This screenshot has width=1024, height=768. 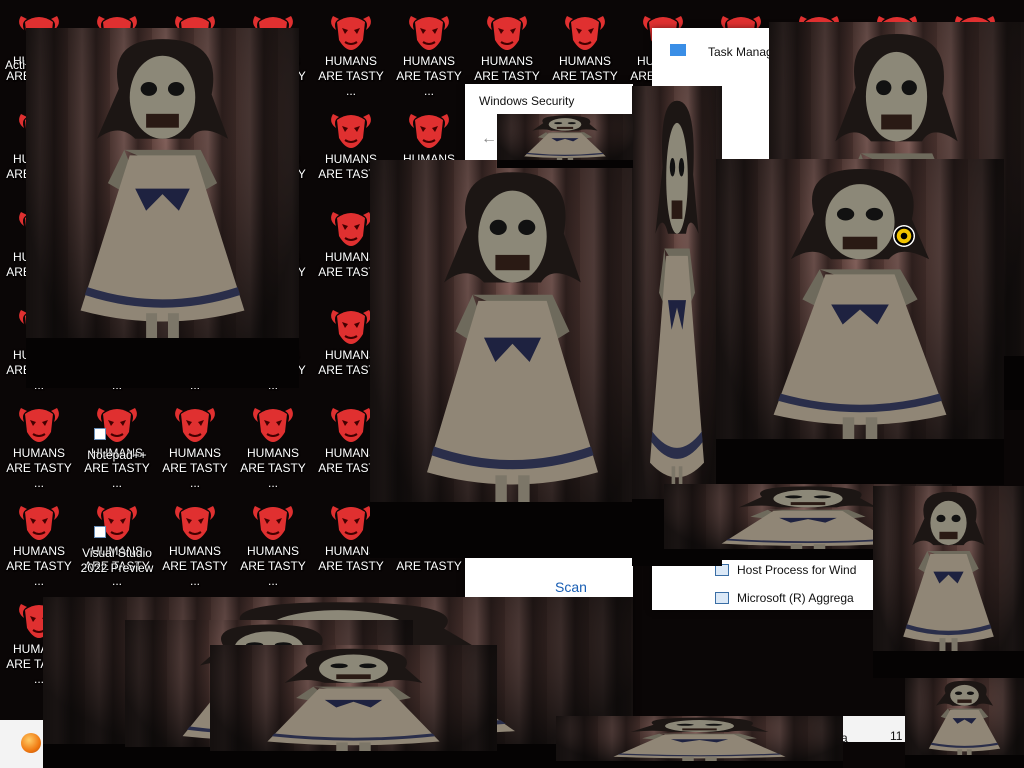 What do you see at coordinates (678, 50) in the screenshot?
I see `task-manager-icon` at bounding box center [678, 50].